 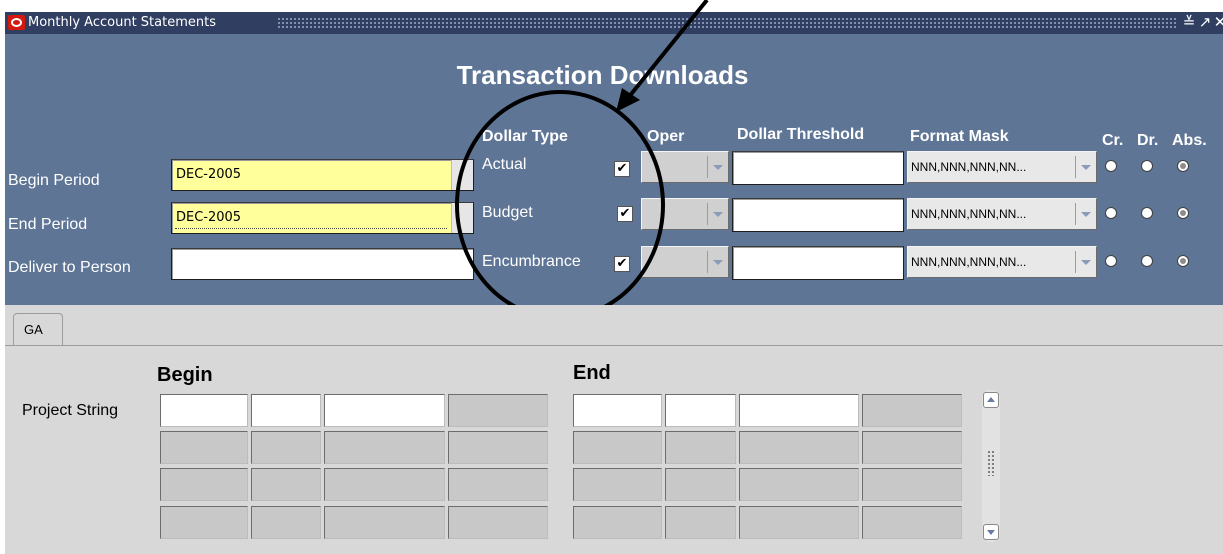 I want to click on end-section-header: End, so click(x=592, y=373).